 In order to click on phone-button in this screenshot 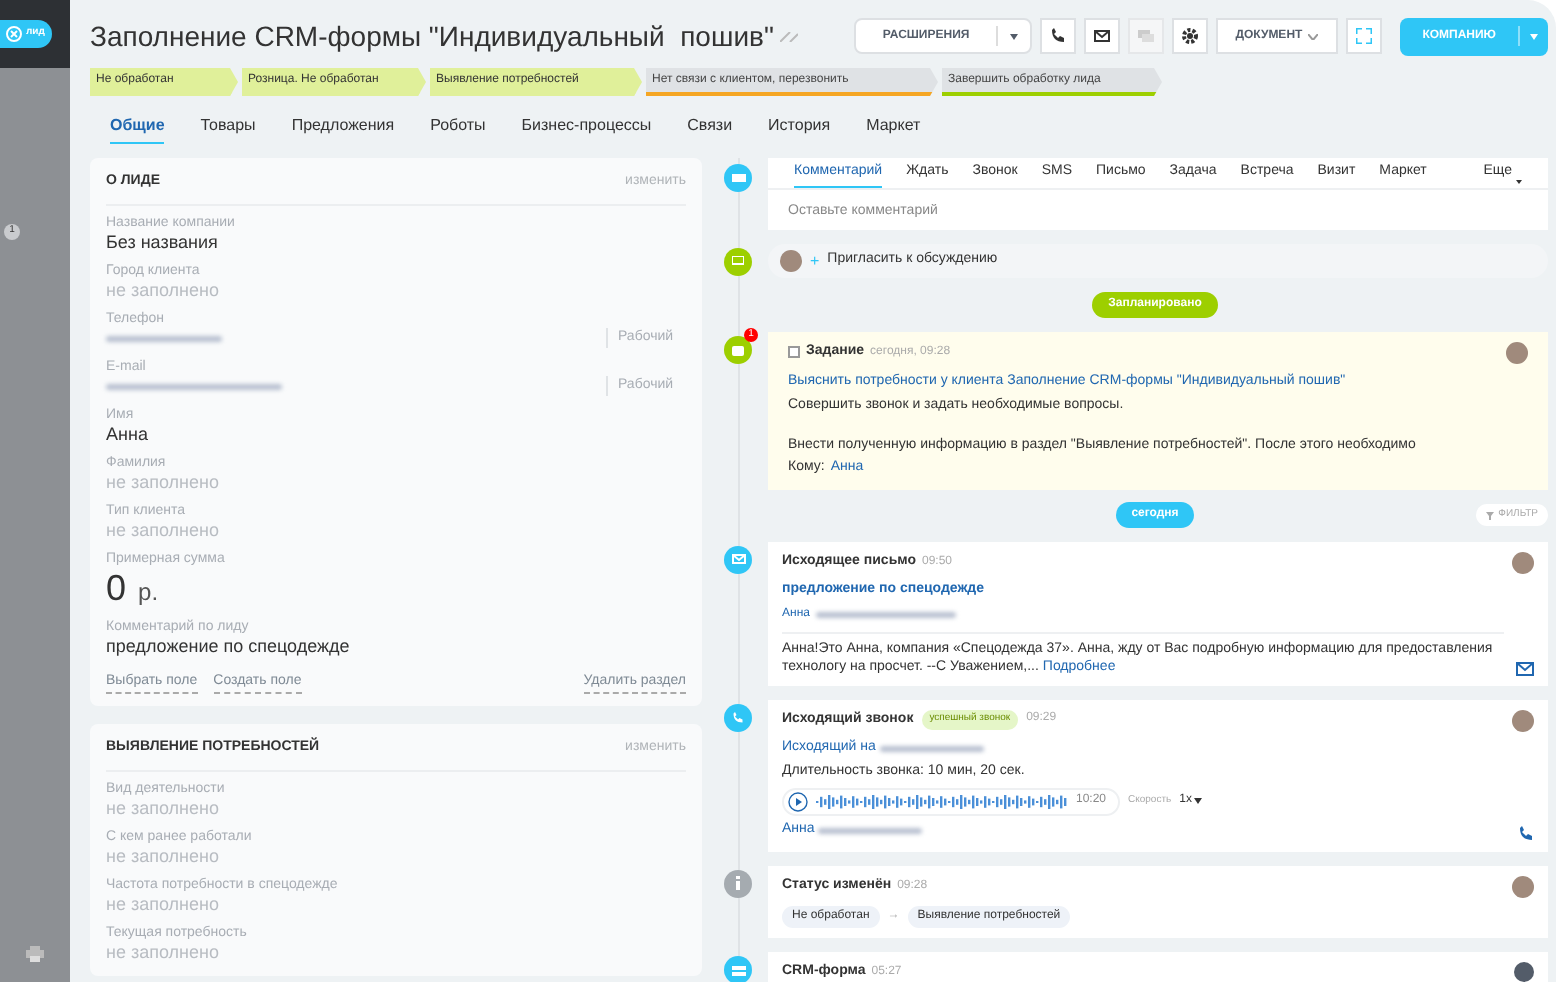, I will do `click(1057, 36)`.